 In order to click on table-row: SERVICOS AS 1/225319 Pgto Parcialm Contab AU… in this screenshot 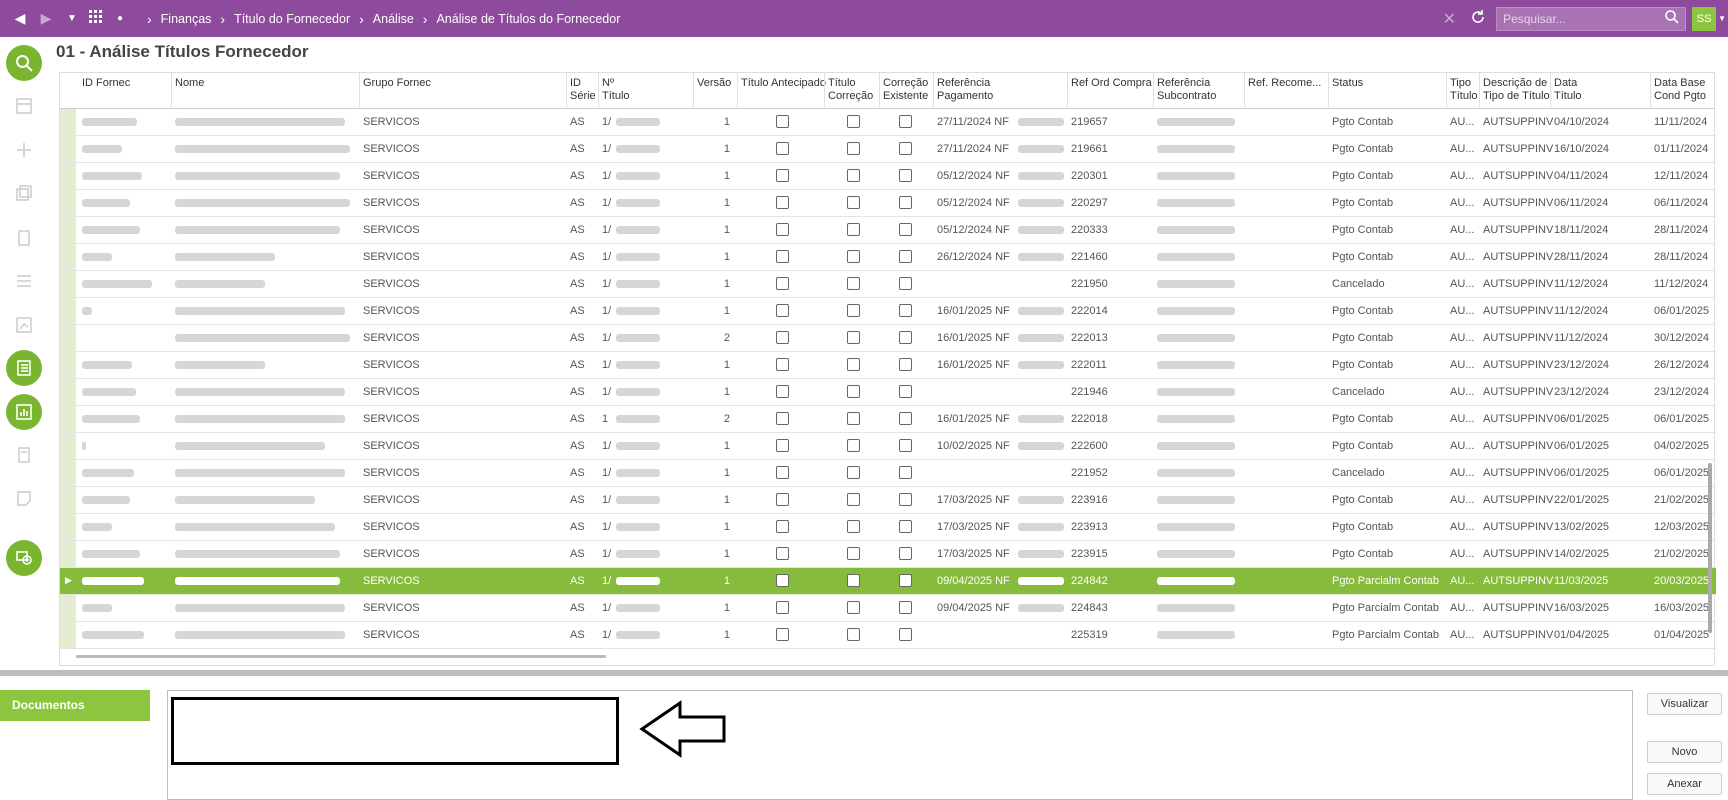, I will do `click(888, 635)`.